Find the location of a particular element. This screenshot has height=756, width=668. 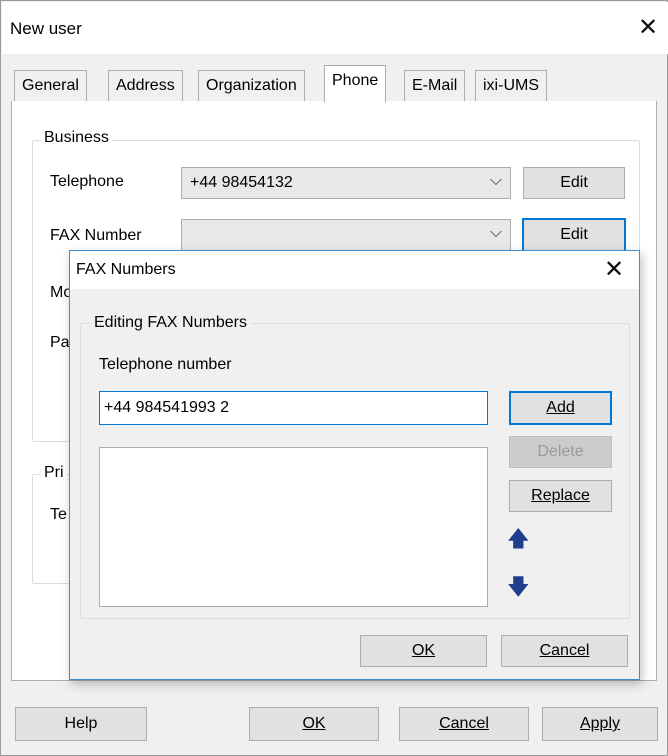

apply-label: Apply is located at coordinates (600, 723).